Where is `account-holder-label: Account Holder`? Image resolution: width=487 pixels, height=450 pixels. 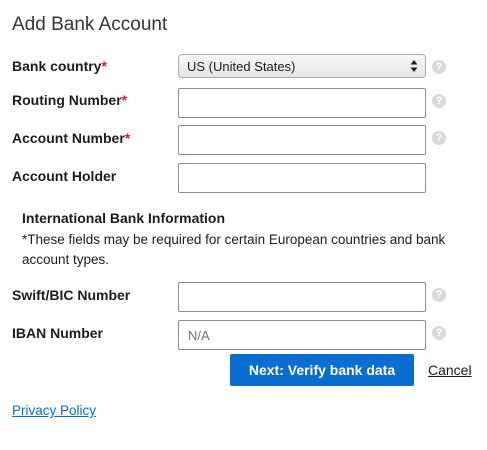
account-holder-label: Account Holder is located at coordinates (64, 176).